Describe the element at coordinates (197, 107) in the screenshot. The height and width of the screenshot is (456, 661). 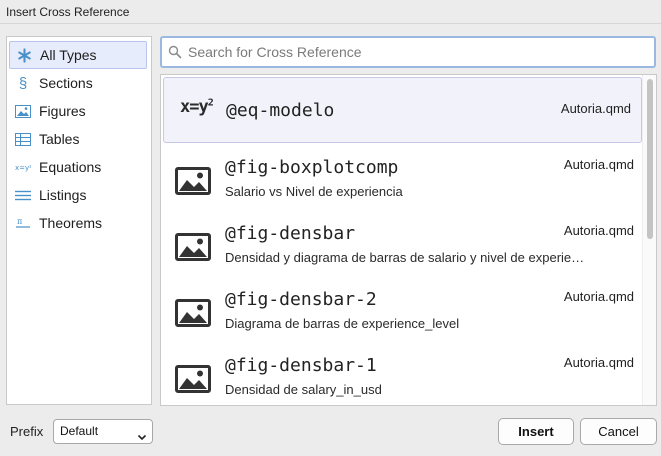
I see `equation-icon: x=y2` at that location.